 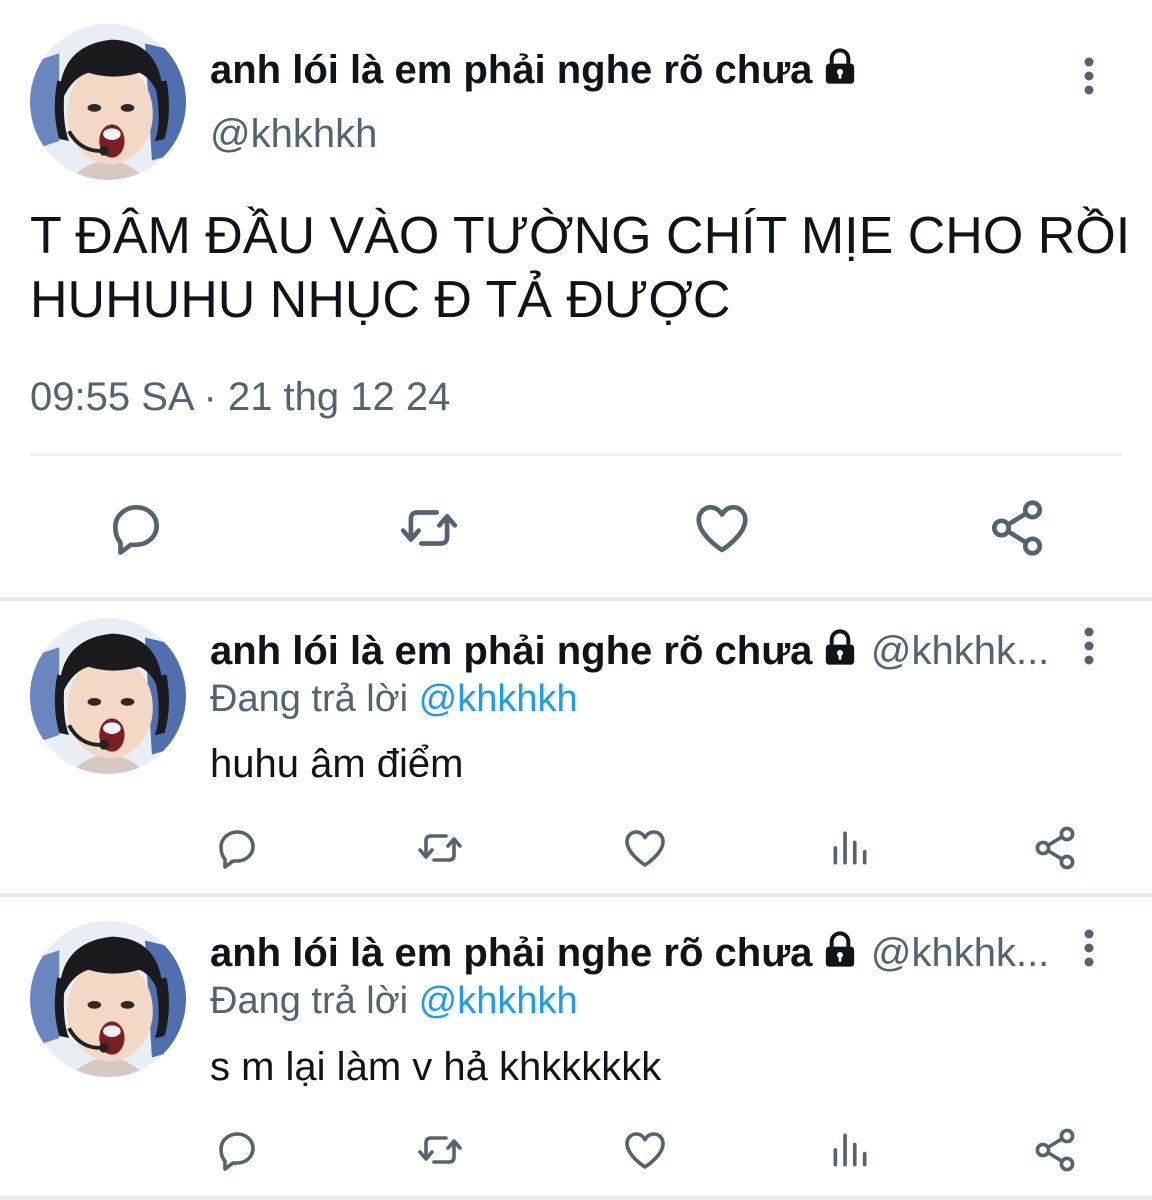 I want to click on tweet-timestamp: 09:55 SA · 21 thg 12 24, so click(x=240, y=397).